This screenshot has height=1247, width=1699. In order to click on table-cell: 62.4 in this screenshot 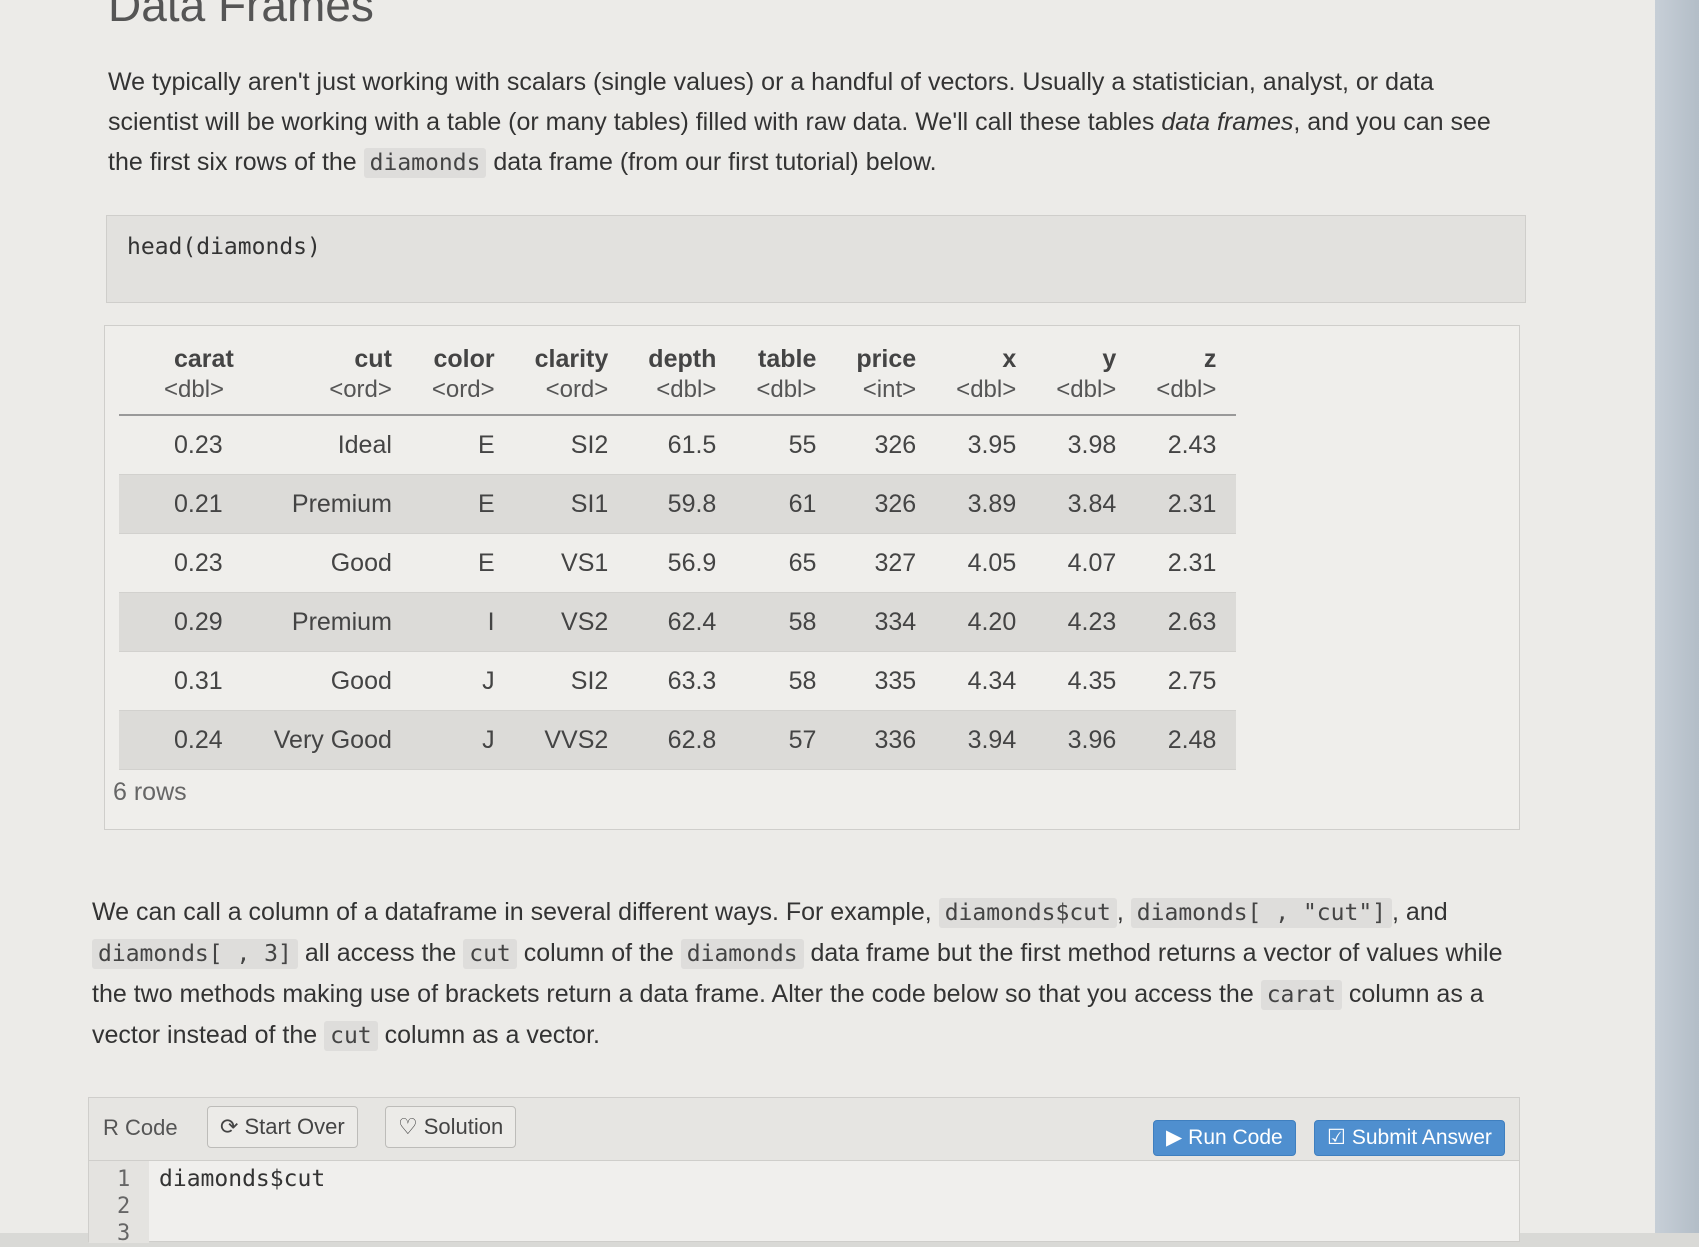, I will do `click(682, 622)`.